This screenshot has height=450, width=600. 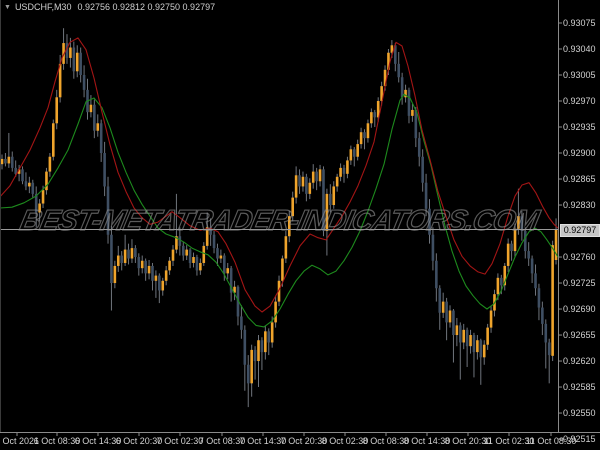 I want to click on bid-price-label: 0.92797, so click(x=580, y=230).